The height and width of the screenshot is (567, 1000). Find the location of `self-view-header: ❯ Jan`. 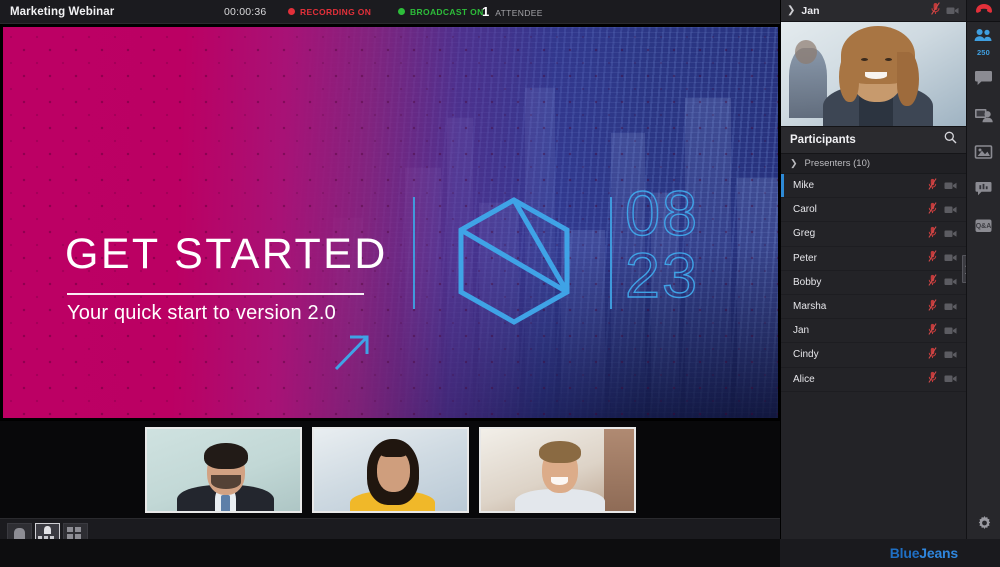

self-view-header: ❯ Jan is located at coordinates (873, 11).